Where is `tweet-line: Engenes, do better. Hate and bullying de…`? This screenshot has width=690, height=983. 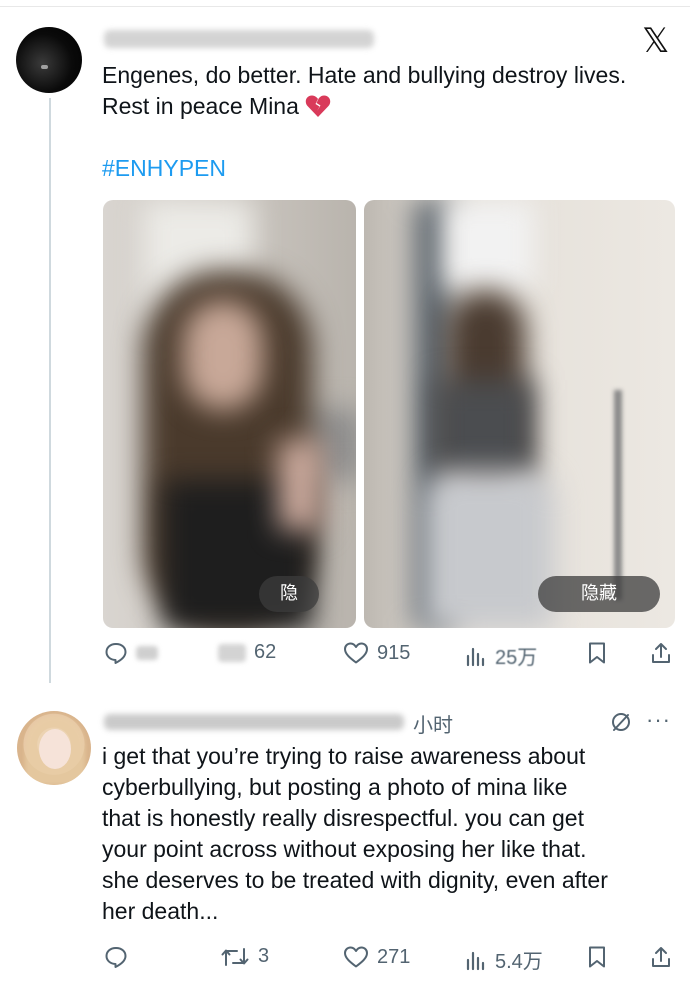 tweet-line: Engenes, do better. Hate and bullying de… is located at coordinates (364, 75).